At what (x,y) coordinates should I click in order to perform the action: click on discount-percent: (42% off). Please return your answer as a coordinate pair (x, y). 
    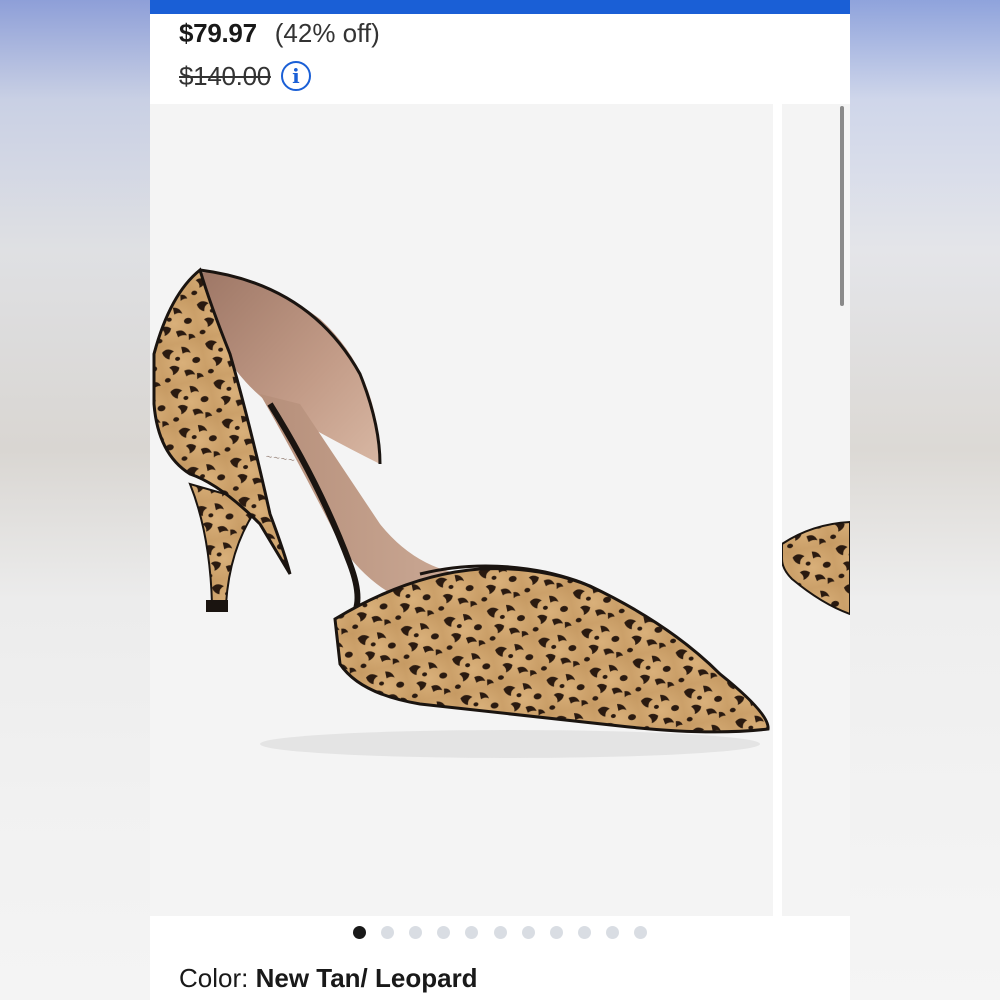
    Looking at the image, I should click on (327, 33).